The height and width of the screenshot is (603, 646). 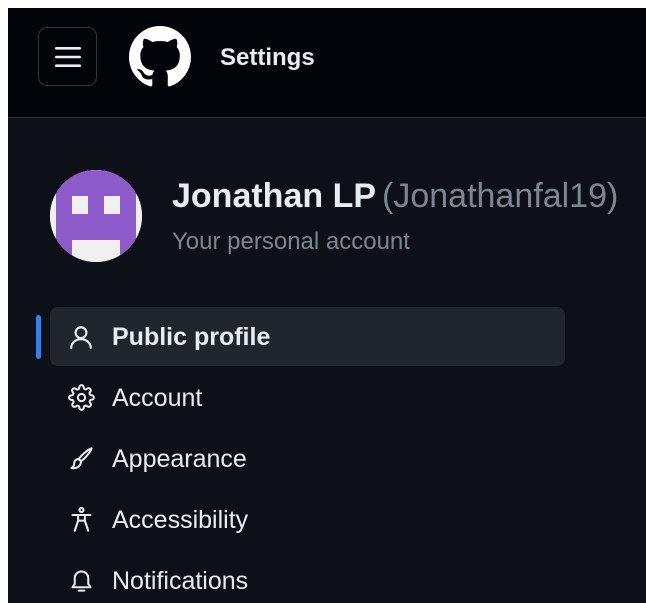 I want to click on hamburger-menu-icon, so click(x=67, y=56).